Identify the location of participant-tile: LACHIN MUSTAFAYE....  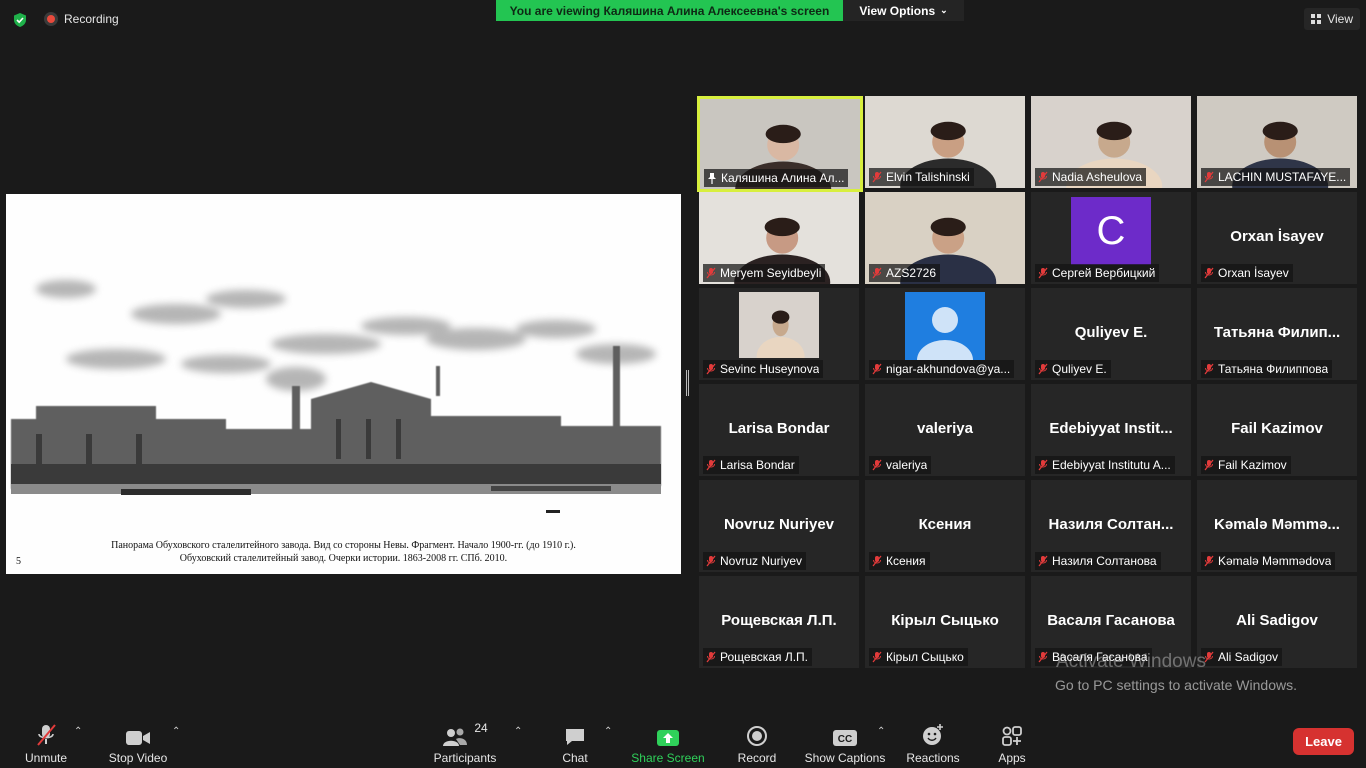
(1277, 142).